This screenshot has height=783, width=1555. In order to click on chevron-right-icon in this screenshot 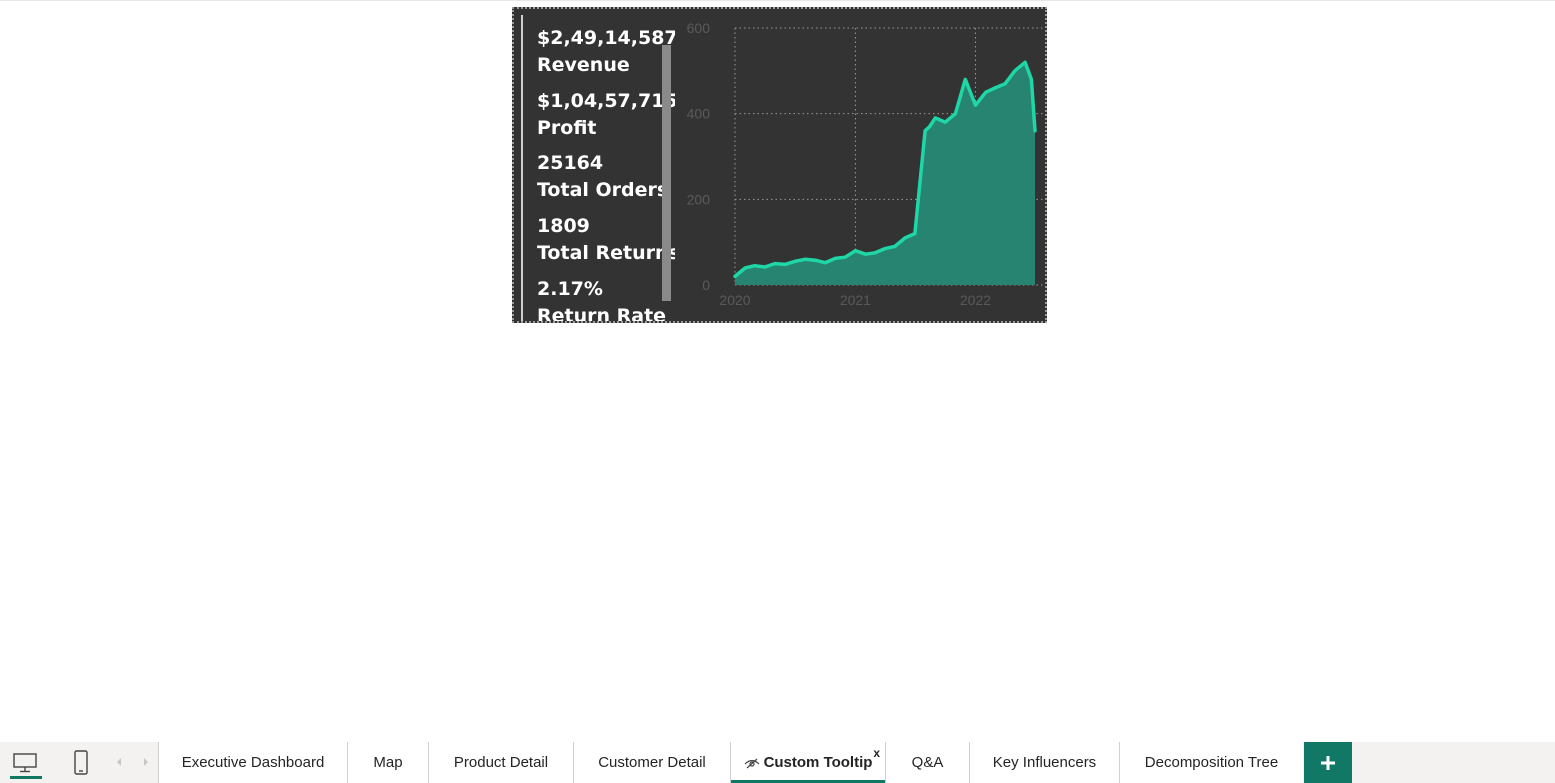, I will do `click(146, 762)`.